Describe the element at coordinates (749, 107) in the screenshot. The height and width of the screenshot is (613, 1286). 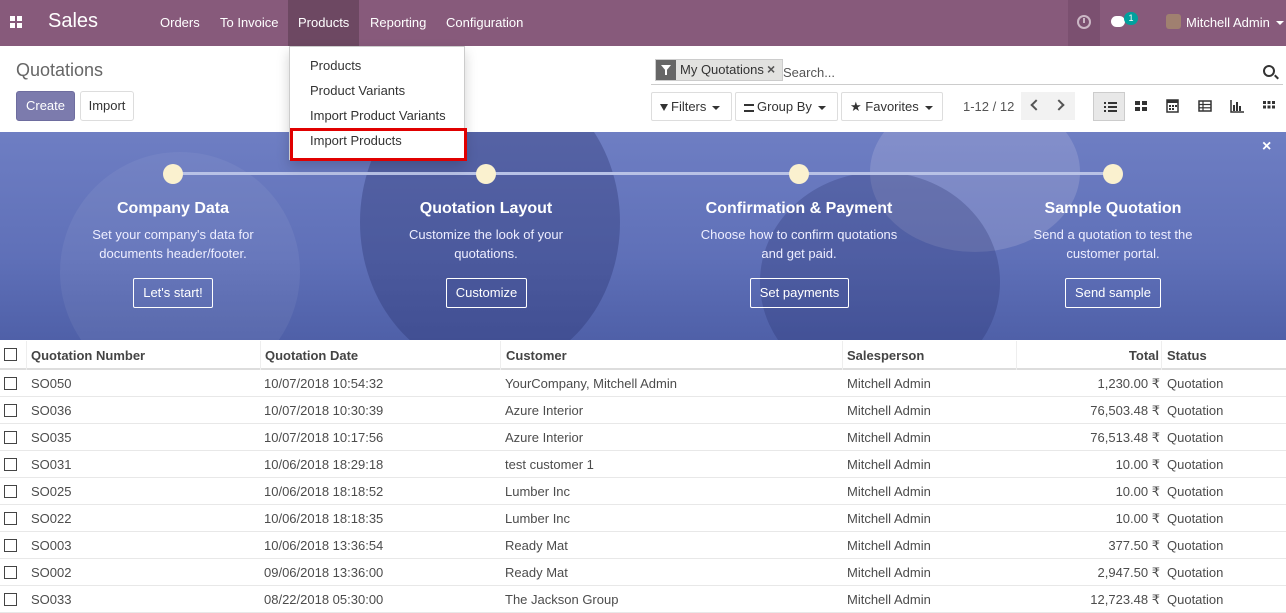
I see `bars-icon` at that location.